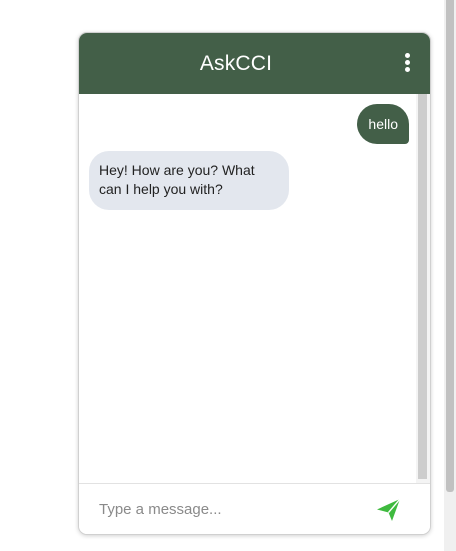 The height and width of the screenshot is (551, 456). I want to click on chat-scrollbar-thumb, so click(422, 286).